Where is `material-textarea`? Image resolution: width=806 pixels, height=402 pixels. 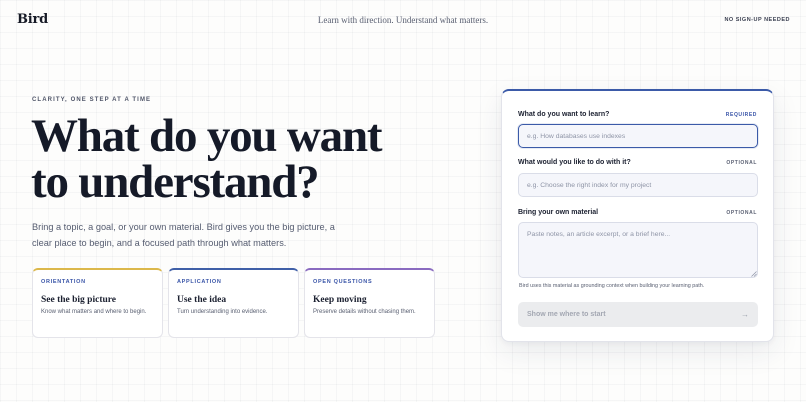
material-textarea is located at coordinates (638, 250).